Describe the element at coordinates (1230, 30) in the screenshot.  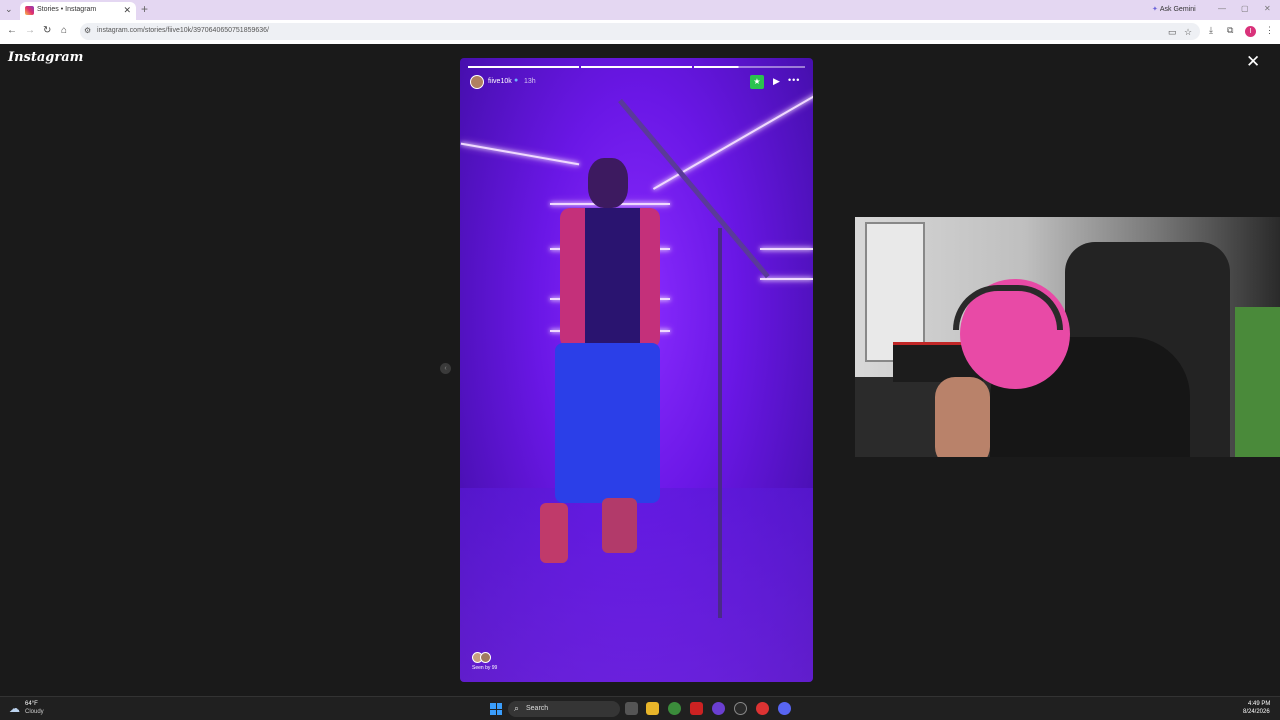
I see `extensions-icon: ⧉` at that location.